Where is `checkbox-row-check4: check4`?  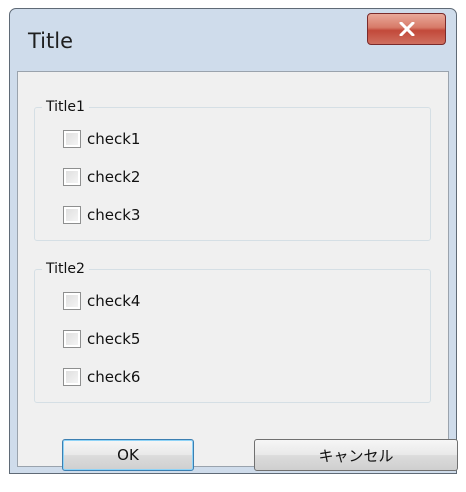
checkbox-row-check4: check4 is located at coordinates (101, 301).